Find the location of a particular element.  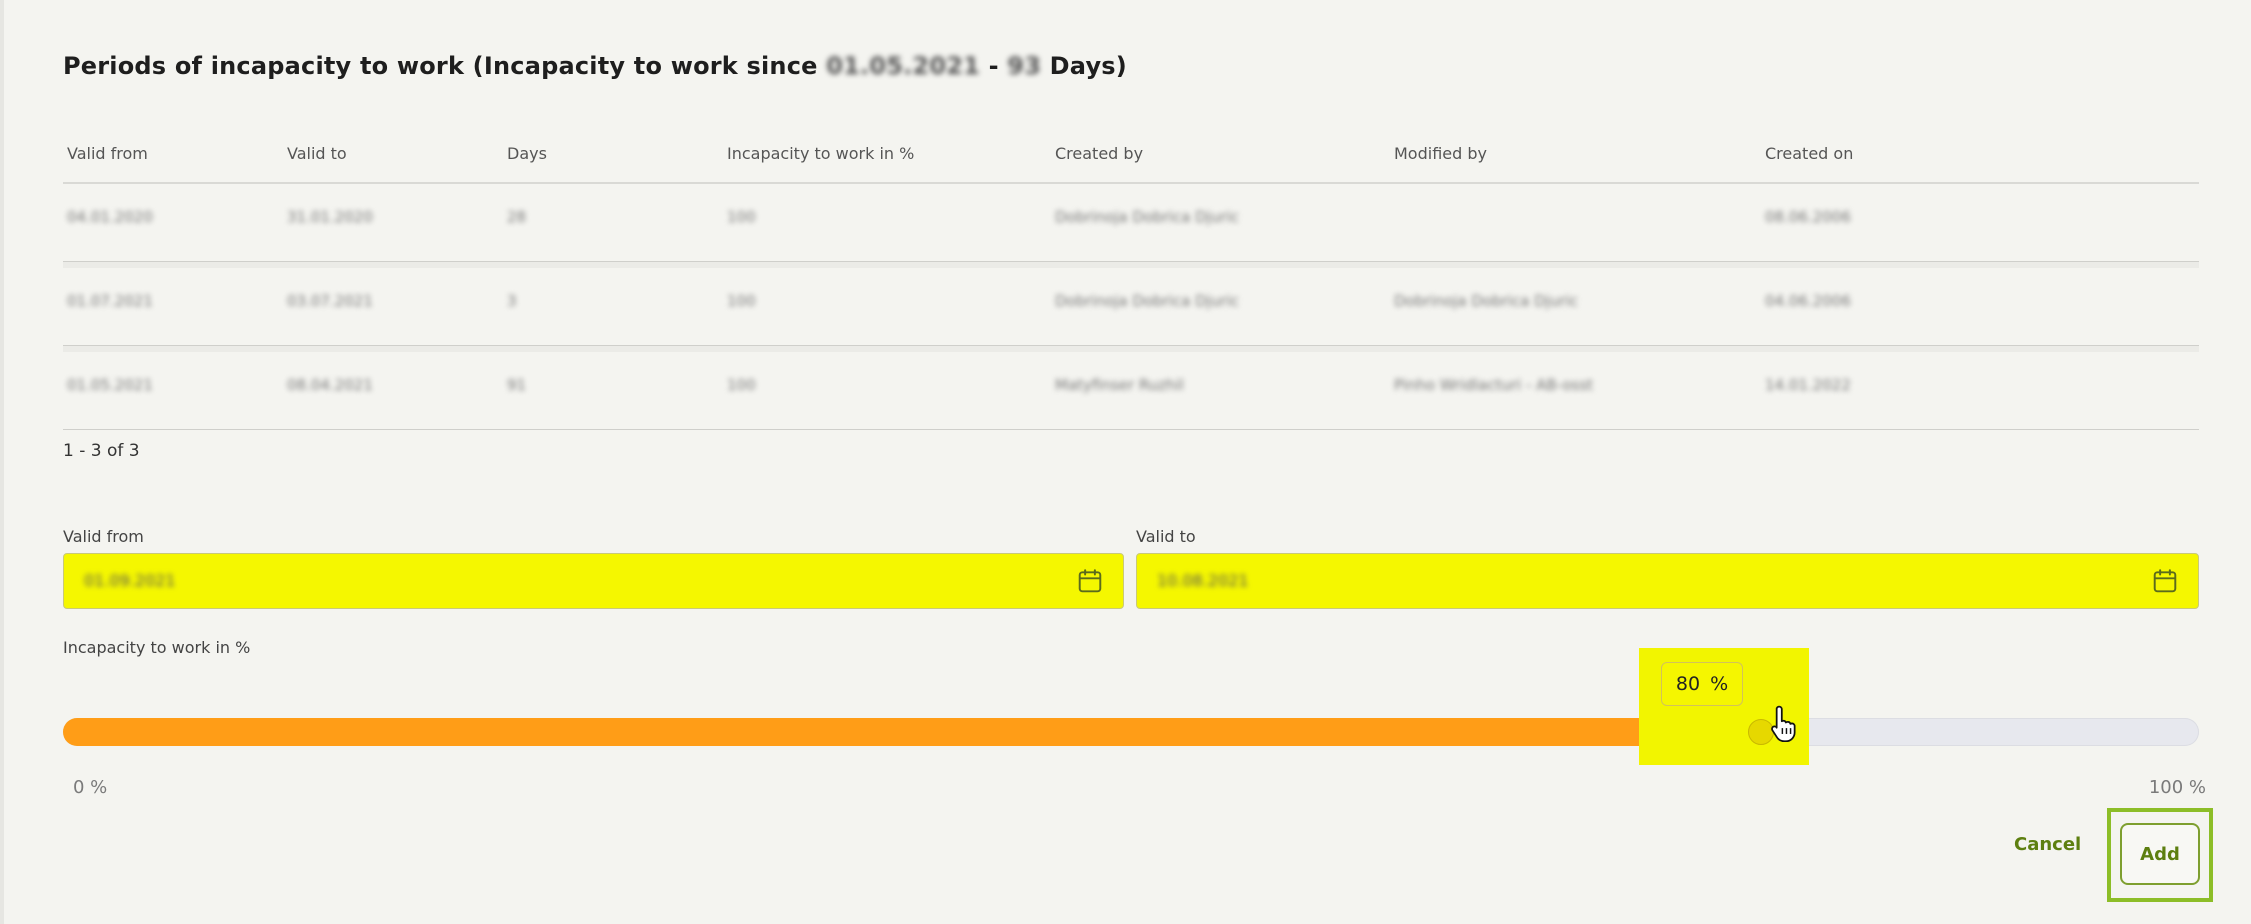

valid-to-value: 10.08.2021 is located at coordinates (1203, 580).